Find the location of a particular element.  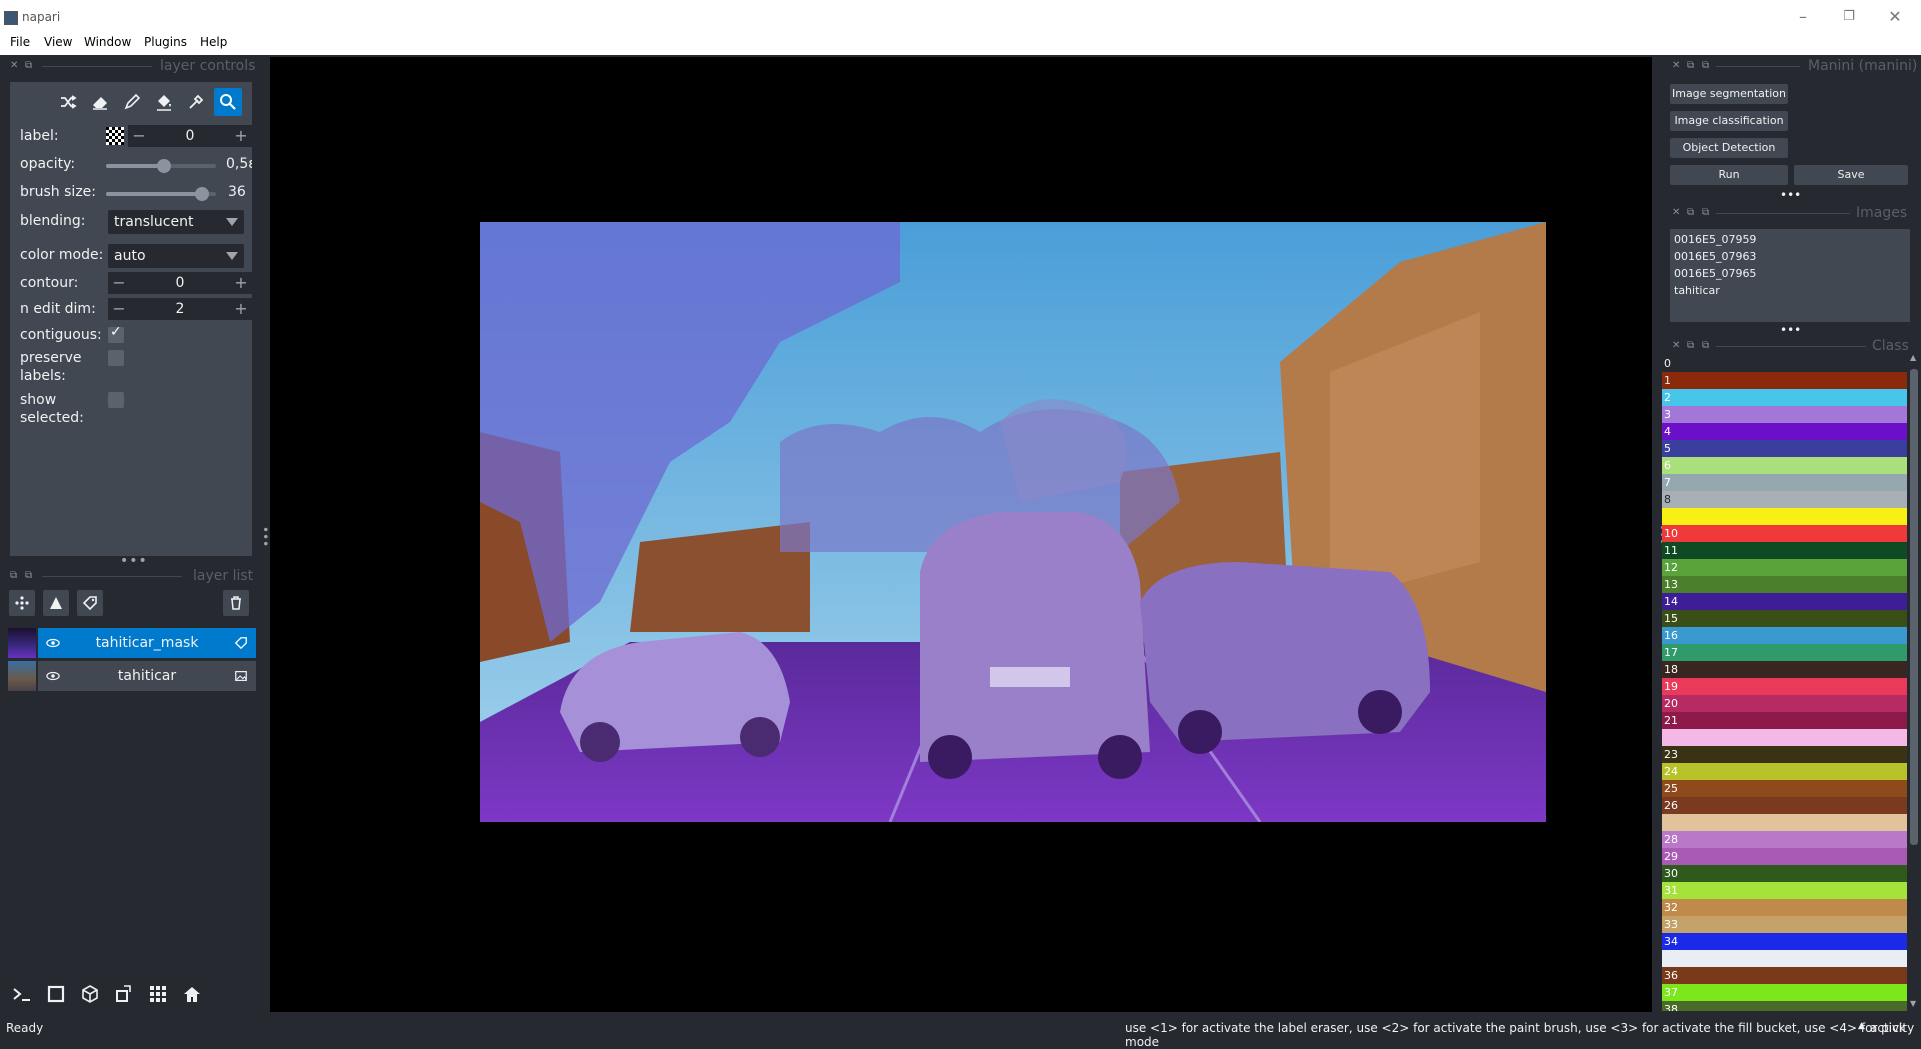

layer-name: tahiticar is located at coordinates (147, 676).